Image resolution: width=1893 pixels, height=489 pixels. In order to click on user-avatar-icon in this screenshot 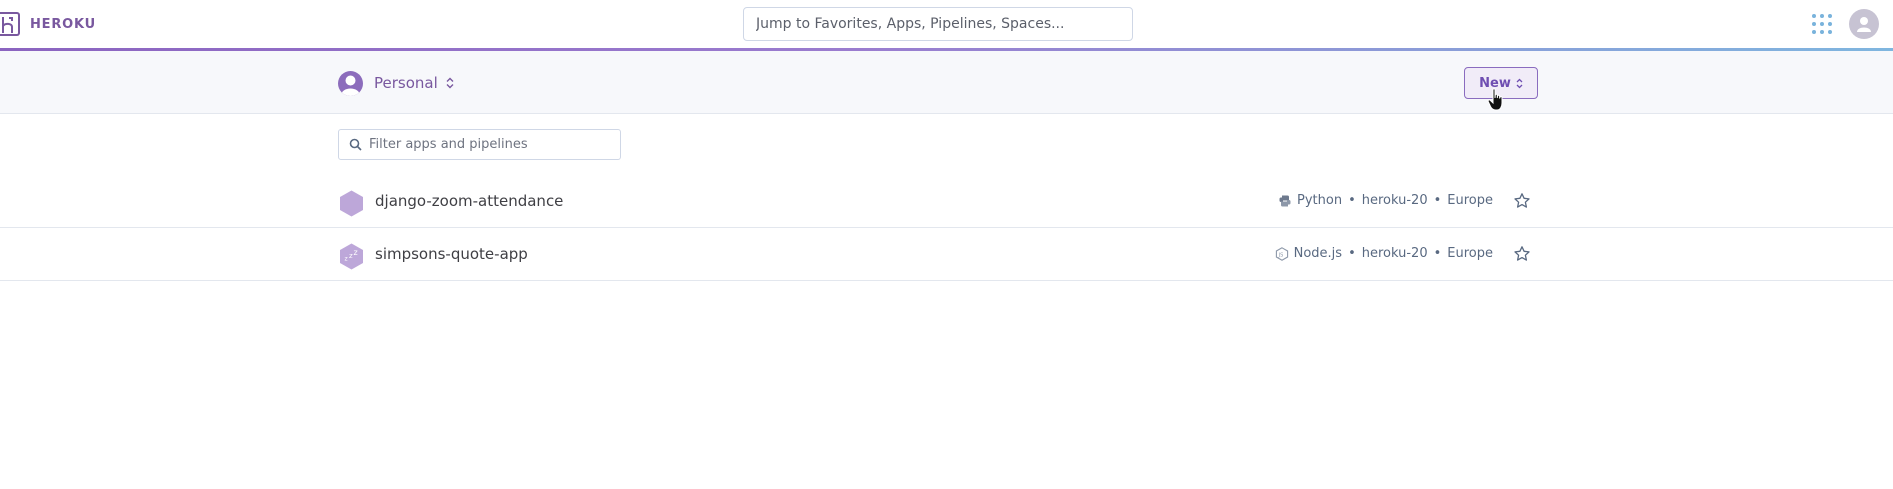, I will do `click(1864, 24)`.